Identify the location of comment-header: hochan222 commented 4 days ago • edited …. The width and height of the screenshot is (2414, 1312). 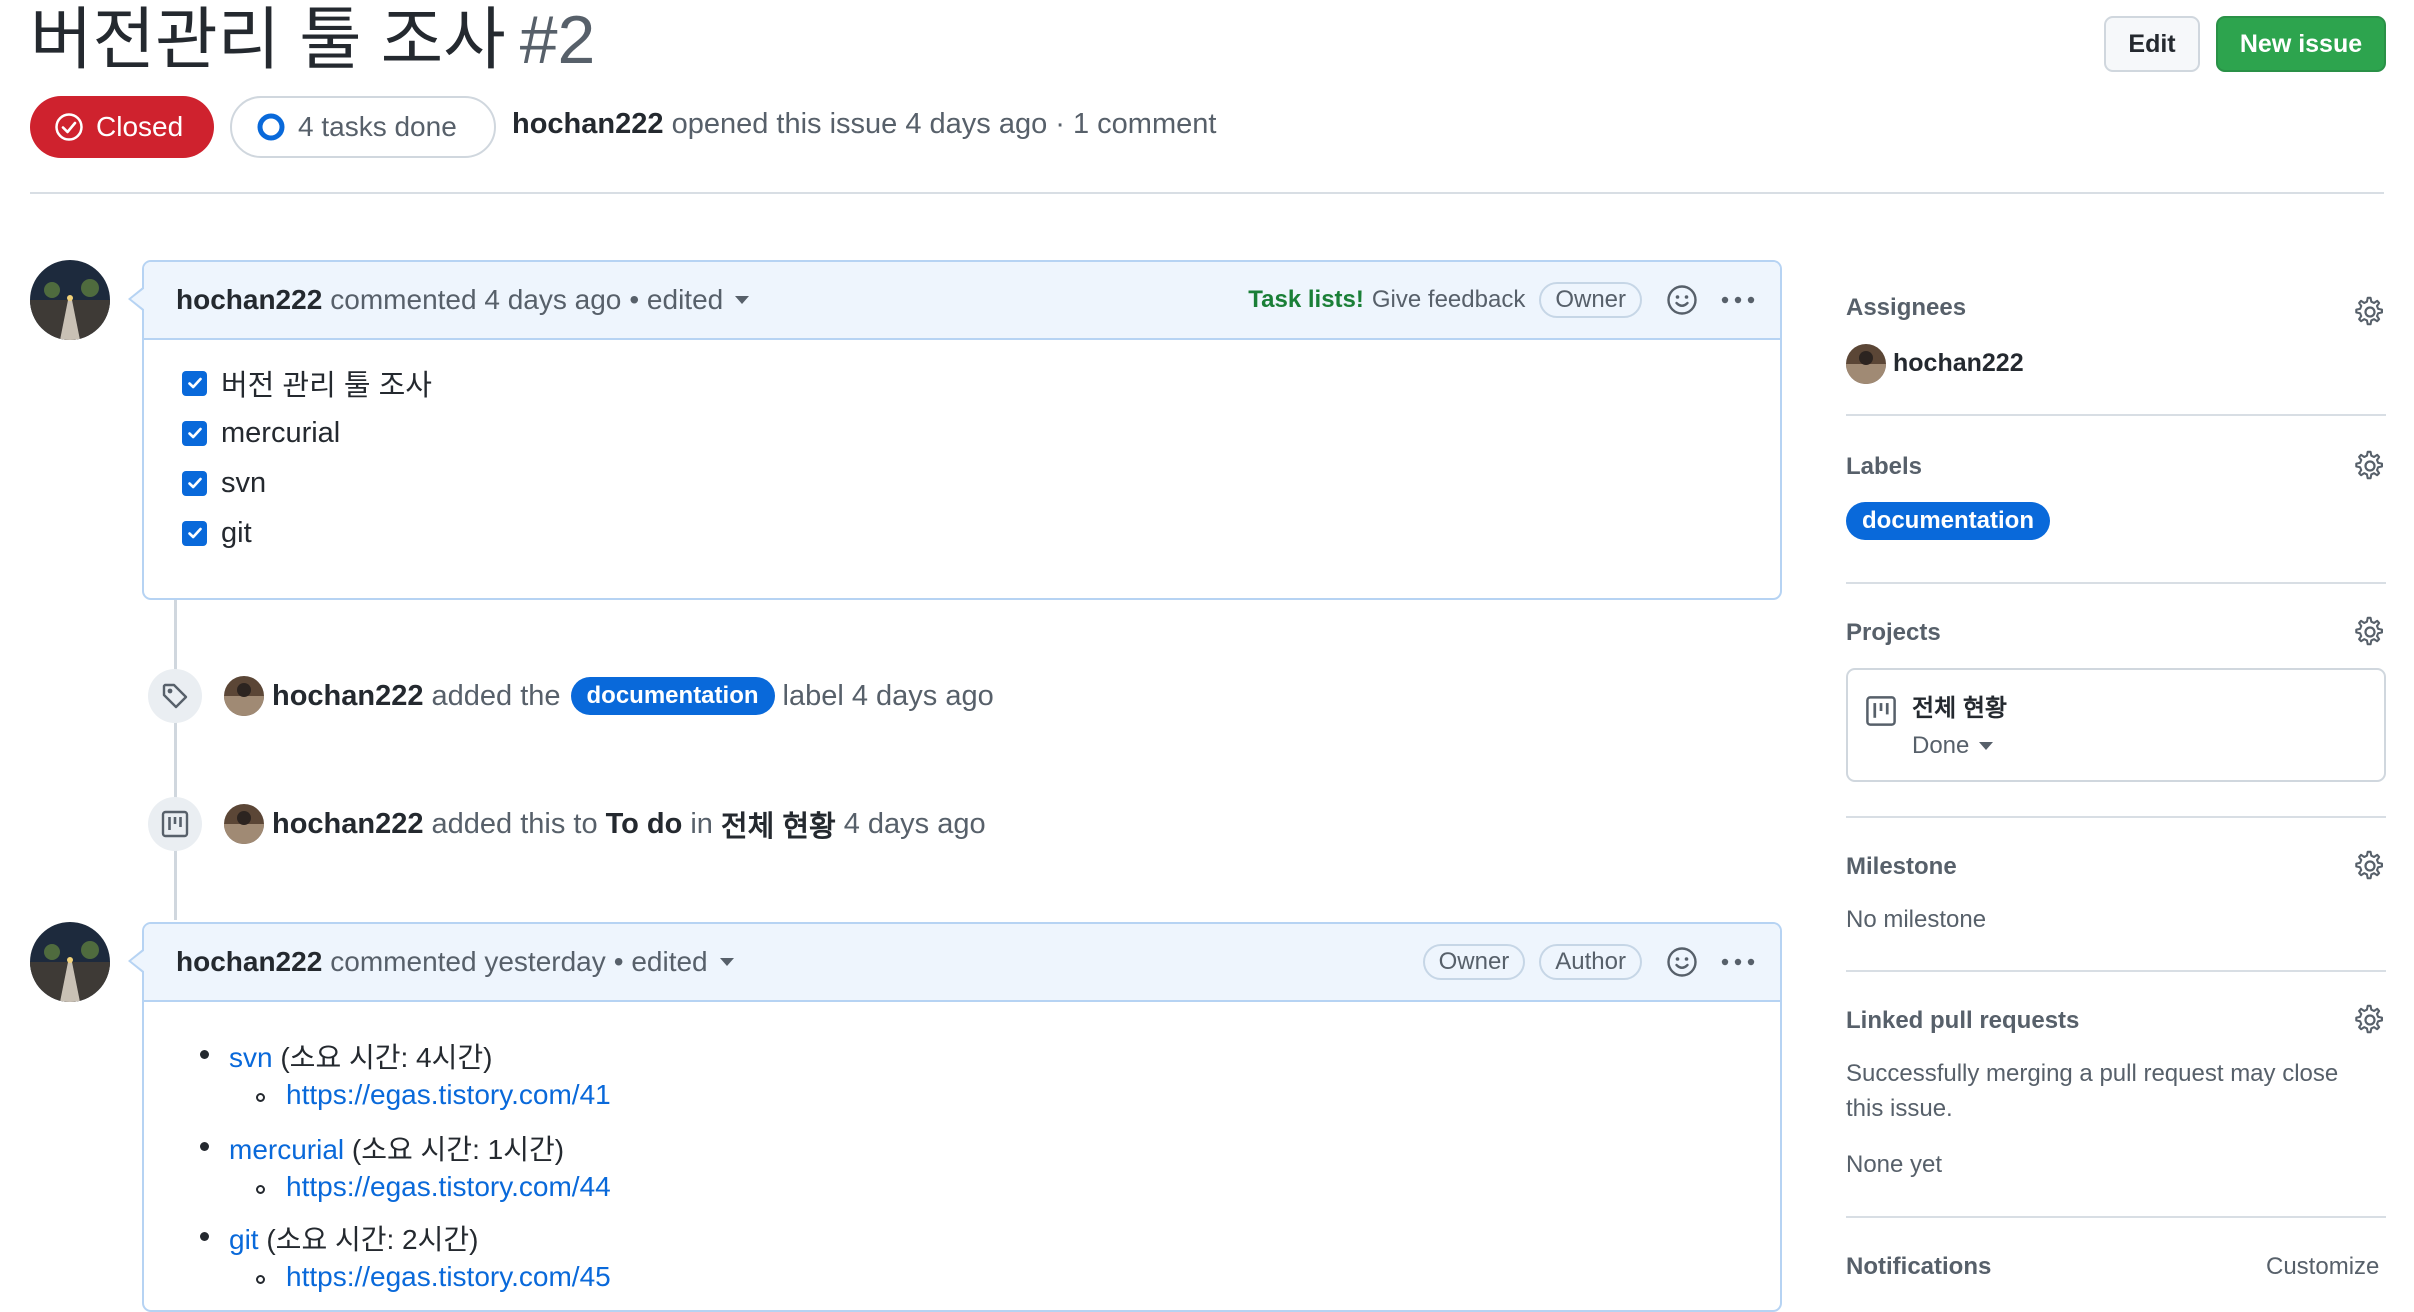
(962, 301).